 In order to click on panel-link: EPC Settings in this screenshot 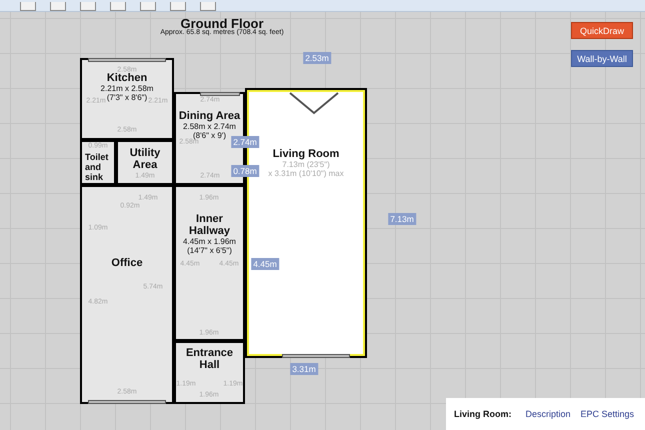, I will do `click(607, 414)`.